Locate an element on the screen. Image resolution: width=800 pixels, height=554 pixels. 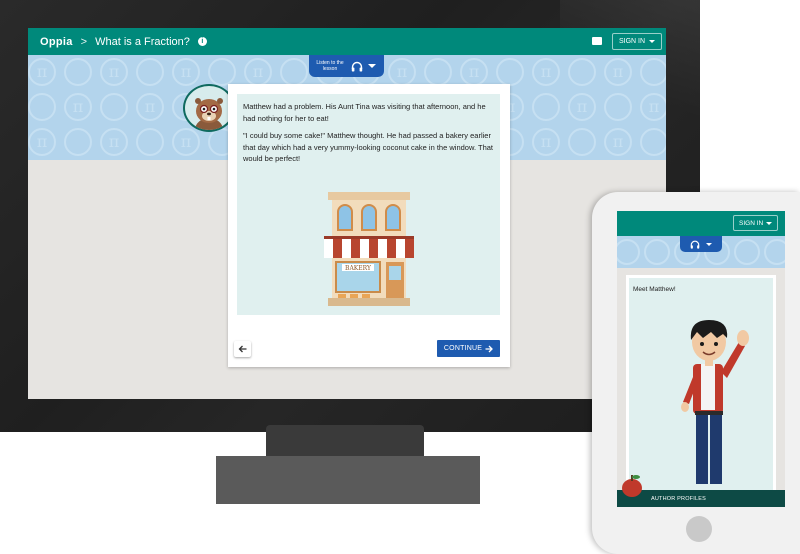
monitor-stand-base is located at coordinates (348, 480).